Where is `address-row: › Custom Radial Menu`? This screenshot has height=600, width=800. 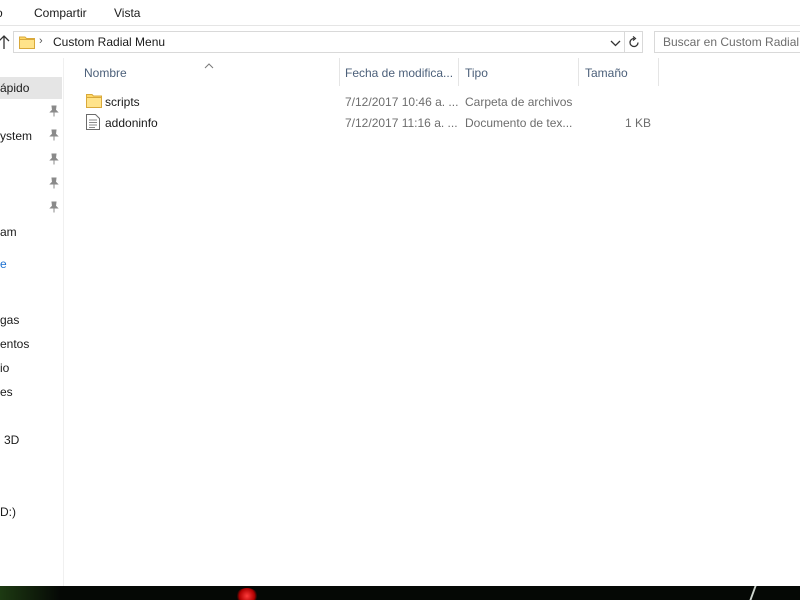
address-row: › Custom Radial Menu is located at coordinates (400, 42).